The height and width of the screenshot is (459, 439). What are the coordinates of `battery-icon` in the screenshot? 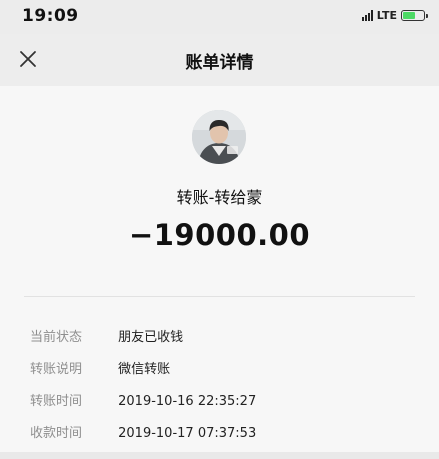 It's located at (414, 15).